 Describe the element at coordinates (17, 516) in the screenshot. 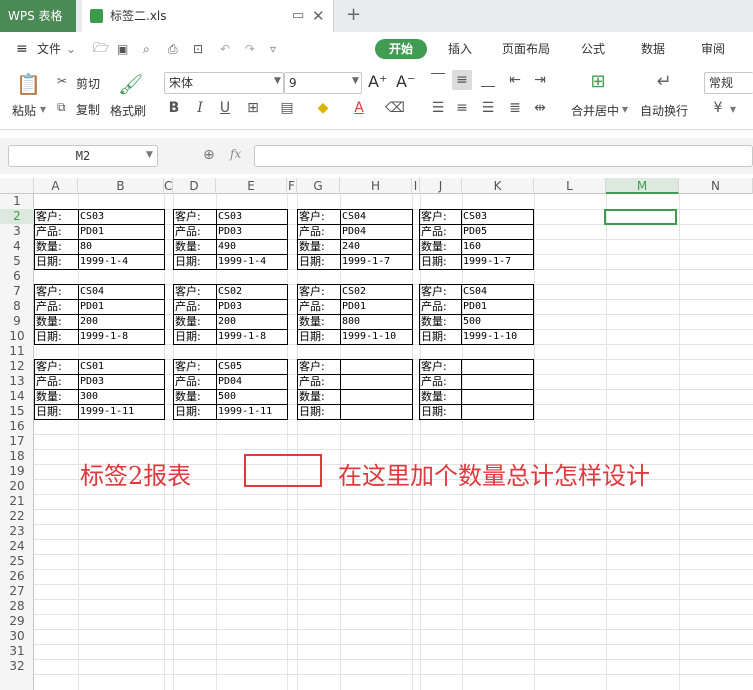

I see `row-header-22: 22` at that location.